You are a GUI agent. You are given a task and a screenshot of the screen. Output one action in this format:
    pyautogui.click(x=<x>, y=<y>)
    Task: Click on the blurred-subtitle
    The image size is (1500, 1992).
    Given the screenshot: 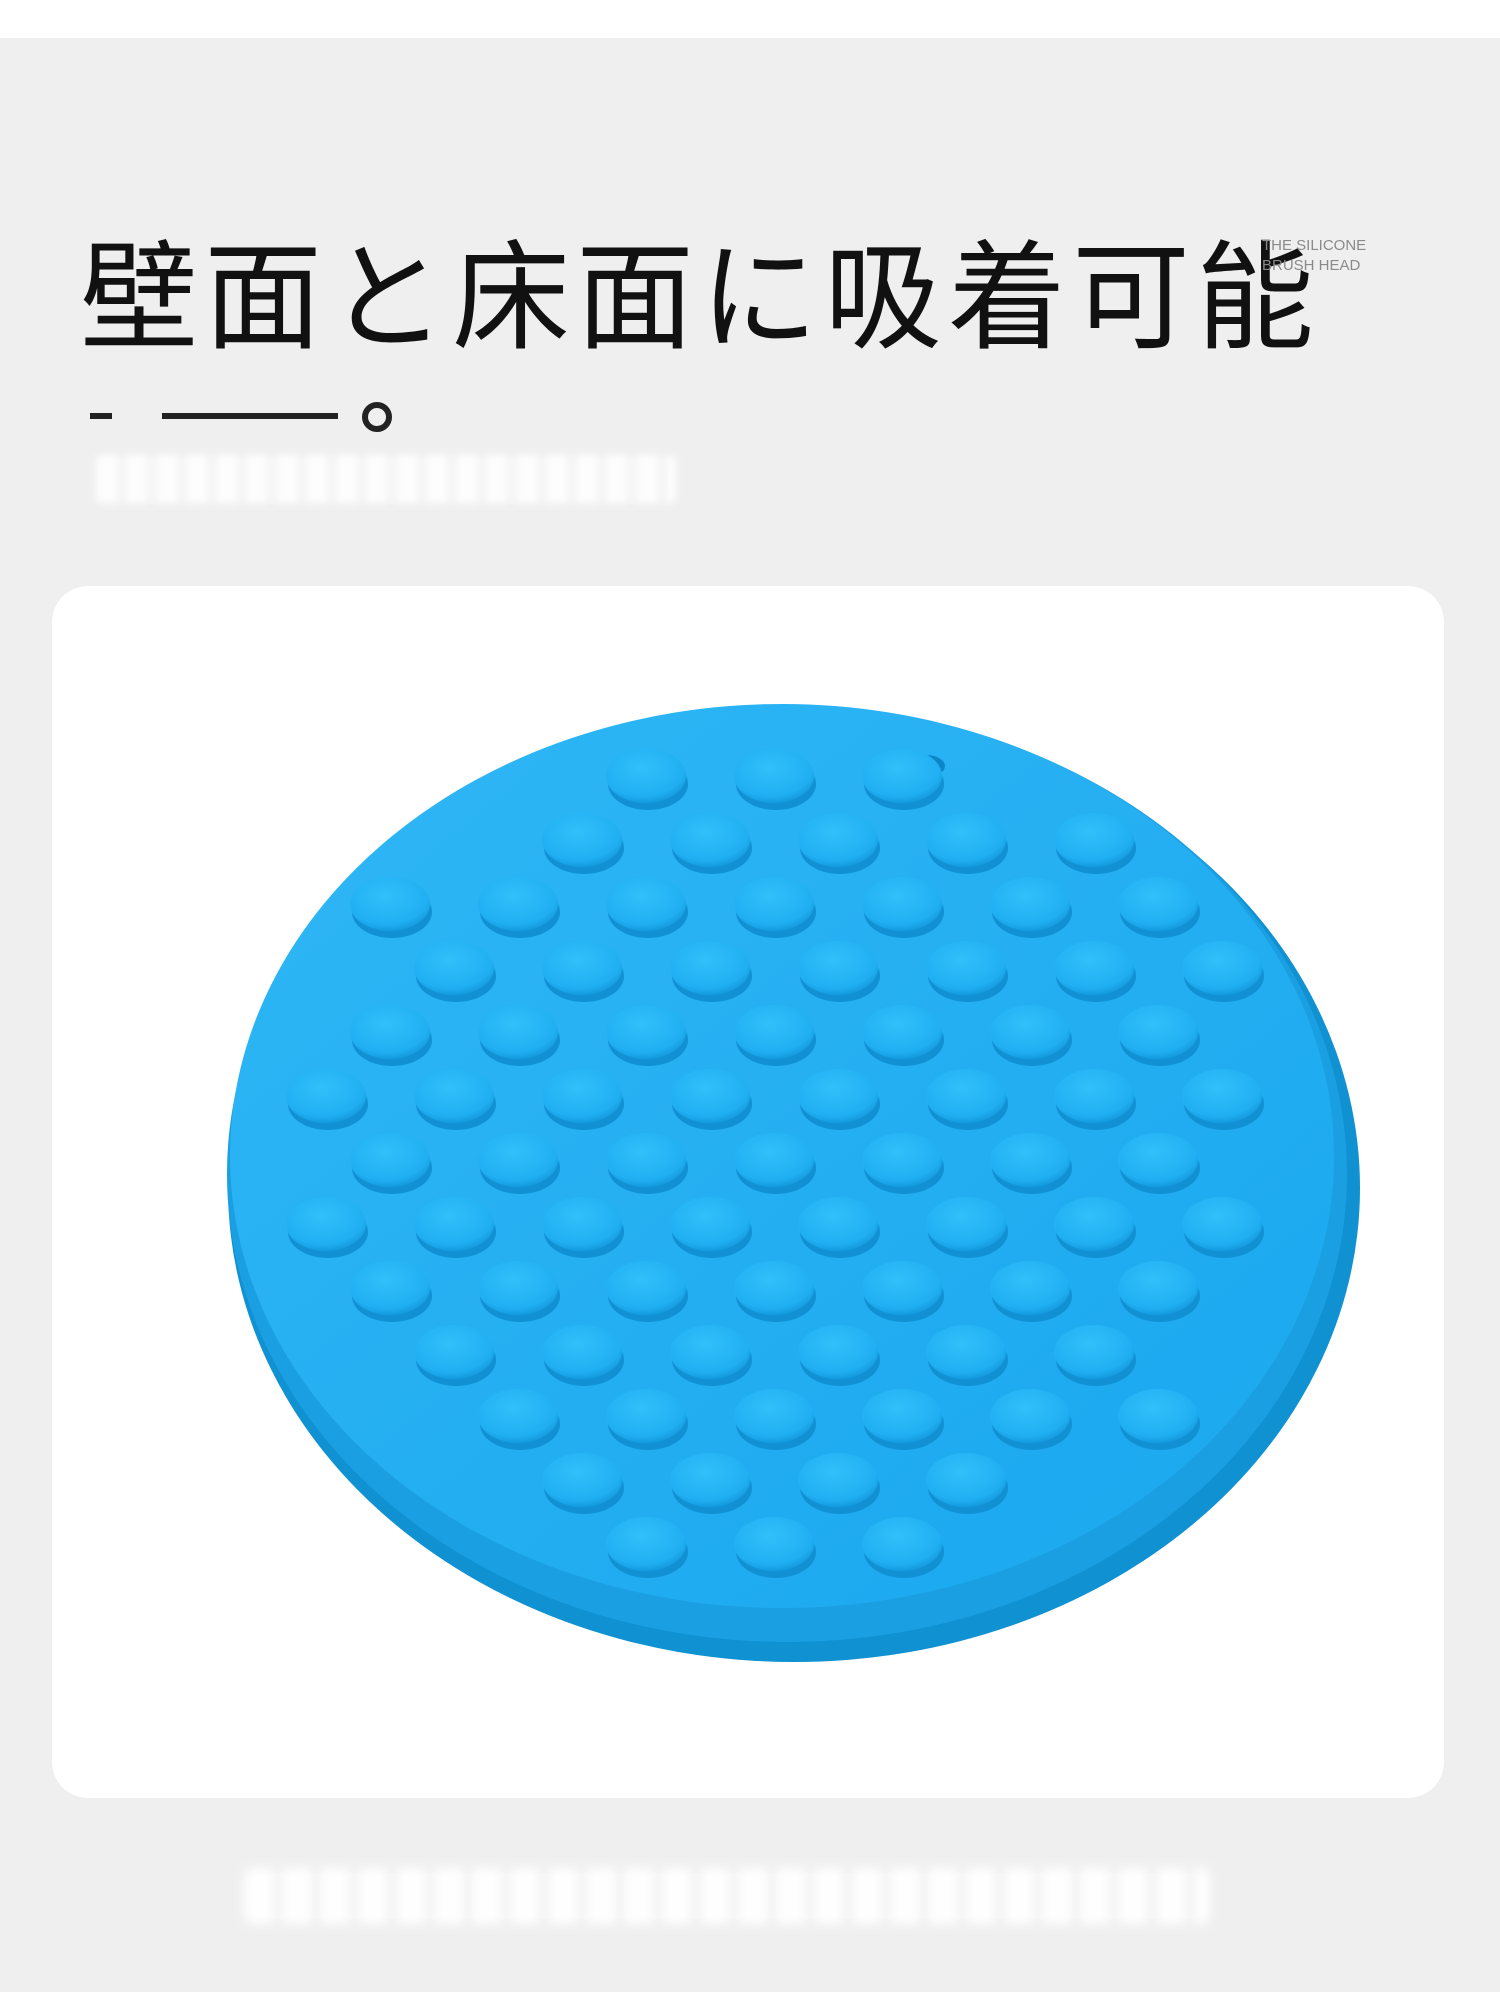 What is the action you would take?
    pyautogui.click(x=386, y=479)
    